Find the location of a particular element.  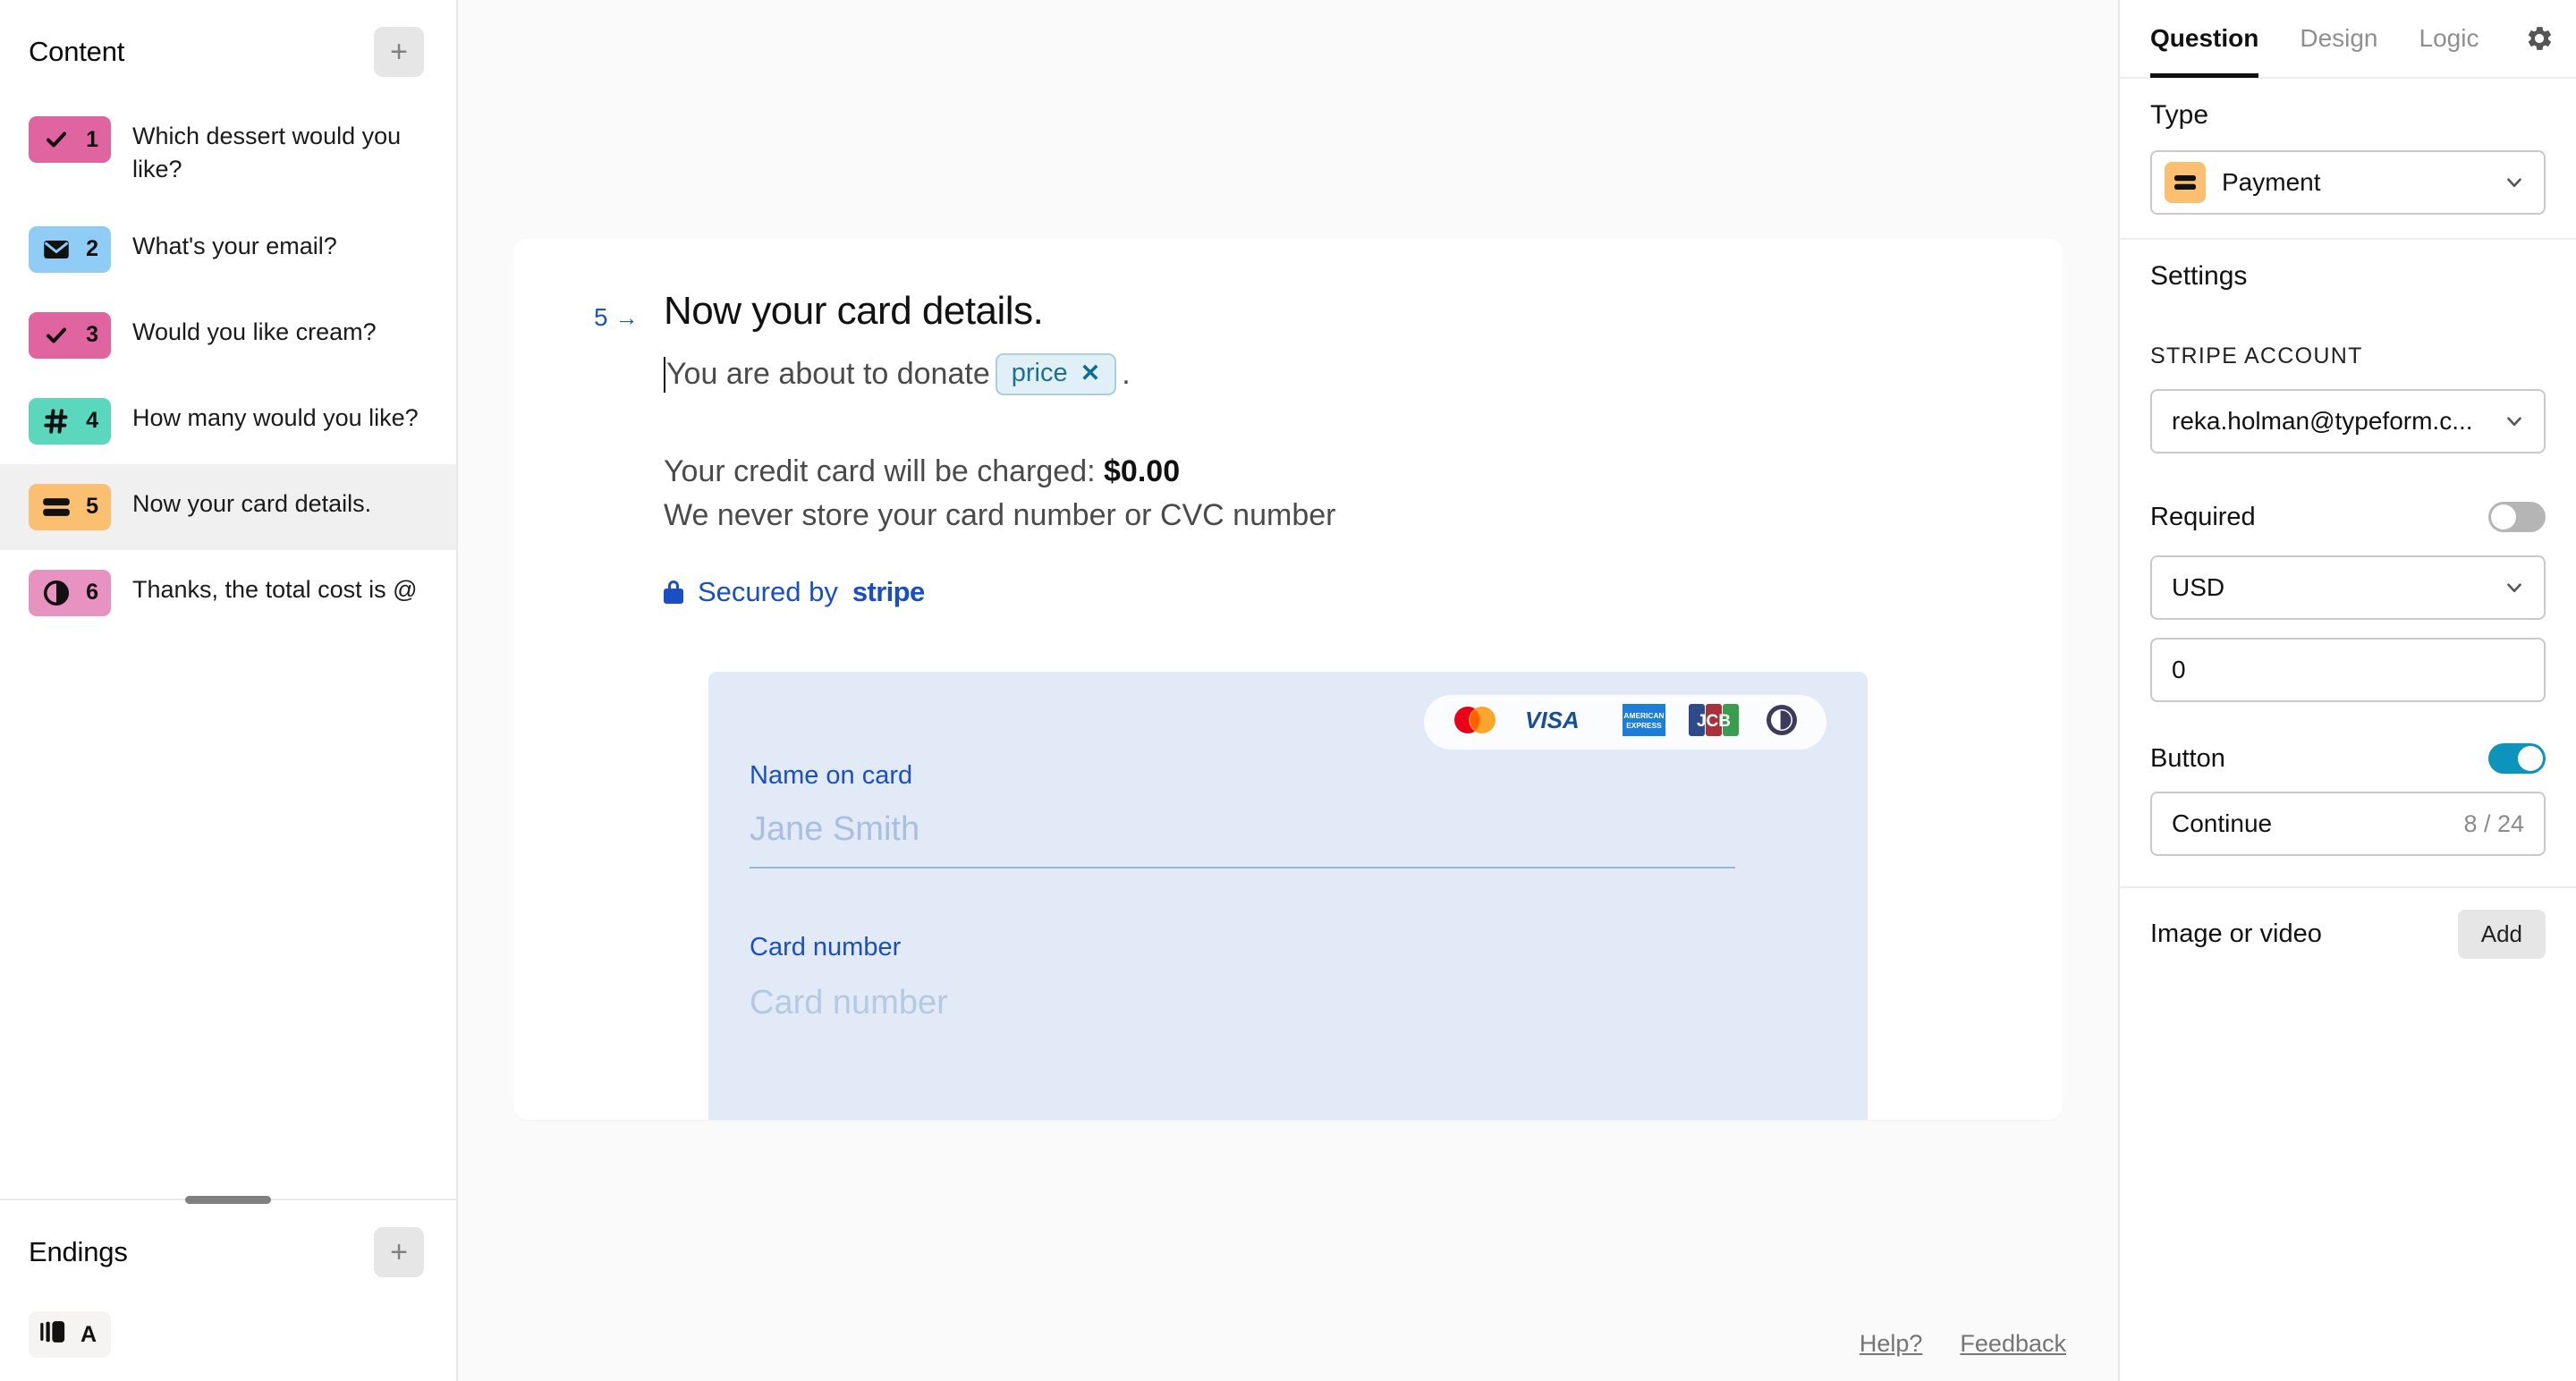

svg-text: VISA is located at coordinates (1552, 720).